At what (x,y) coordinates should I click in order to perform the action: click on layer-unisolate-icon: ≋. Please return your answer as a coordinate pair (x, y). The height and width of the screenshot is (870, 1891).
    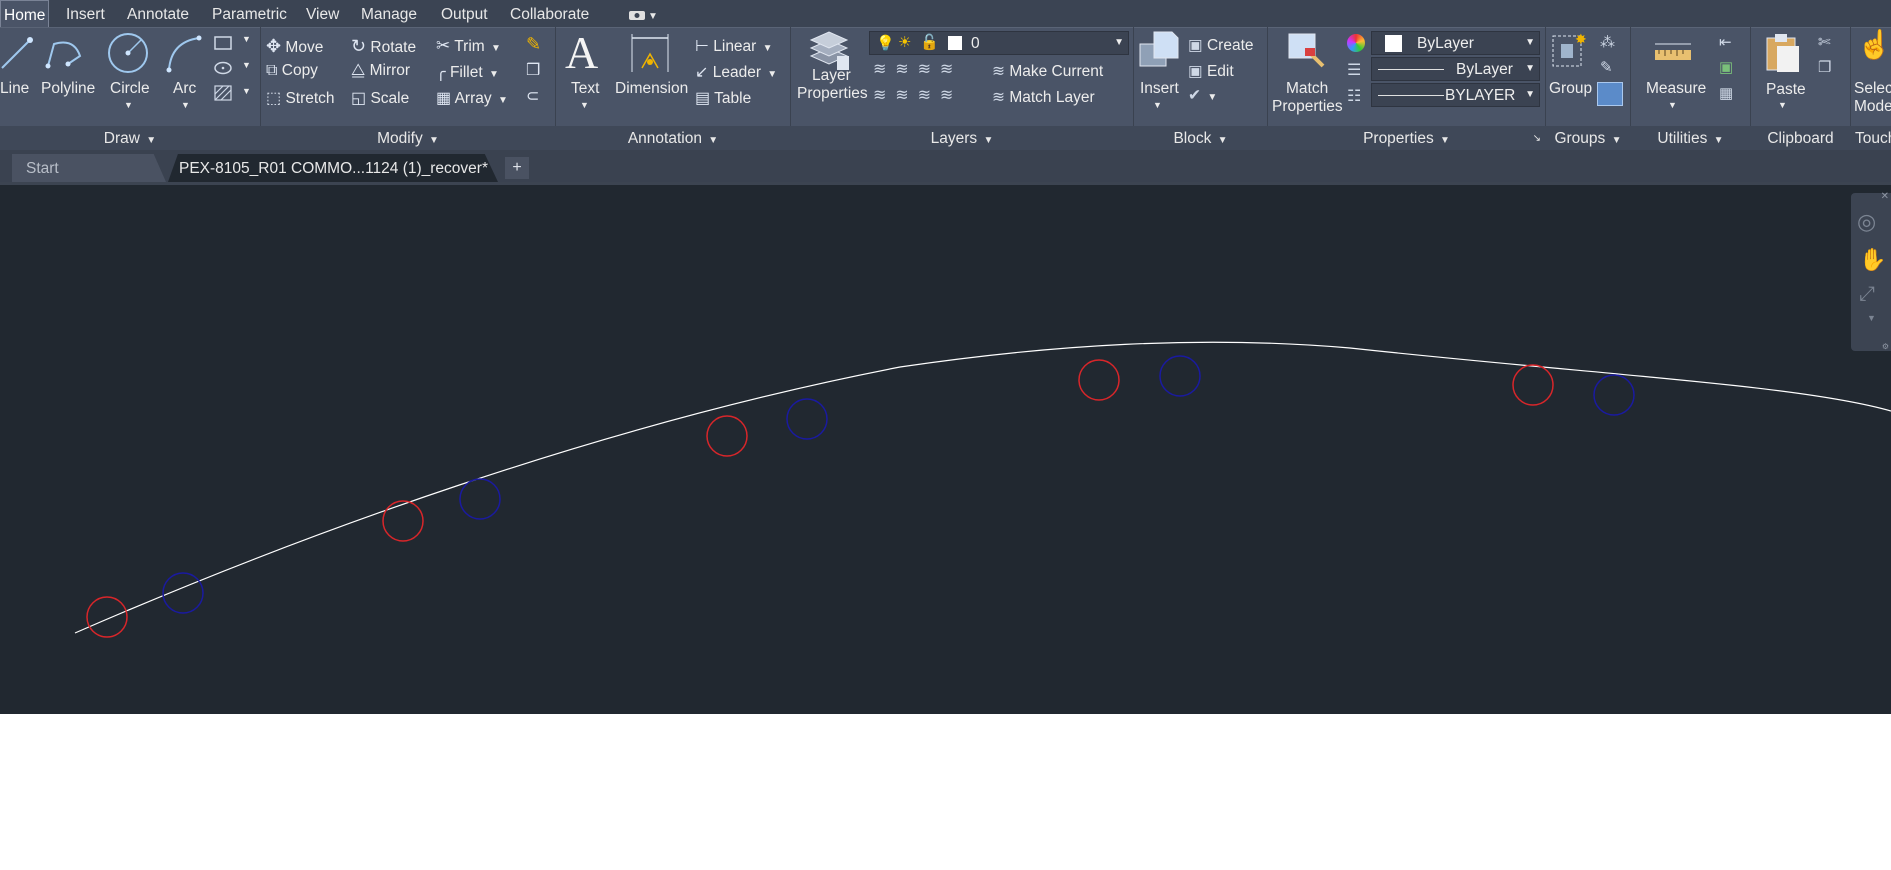
    Looking at the image, I should click on (901, 95).